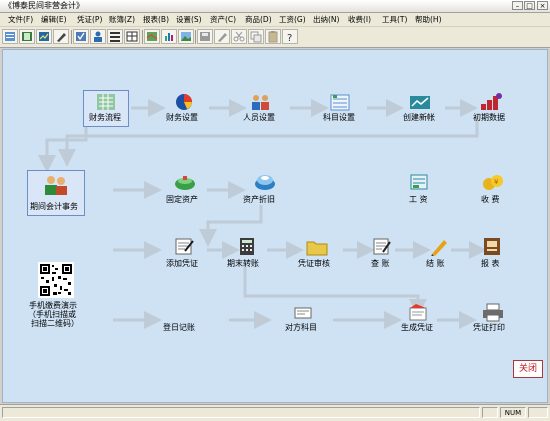  I want to click on journal-icon, so click(183, 312).